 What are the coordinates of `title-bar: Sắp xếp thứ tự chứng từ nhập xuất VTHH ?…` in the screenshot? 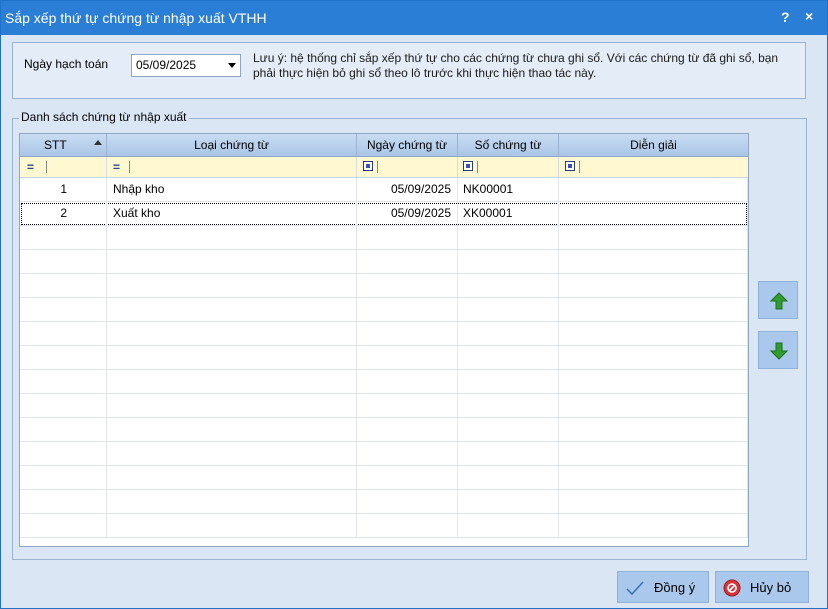 It's located at (414, 18).